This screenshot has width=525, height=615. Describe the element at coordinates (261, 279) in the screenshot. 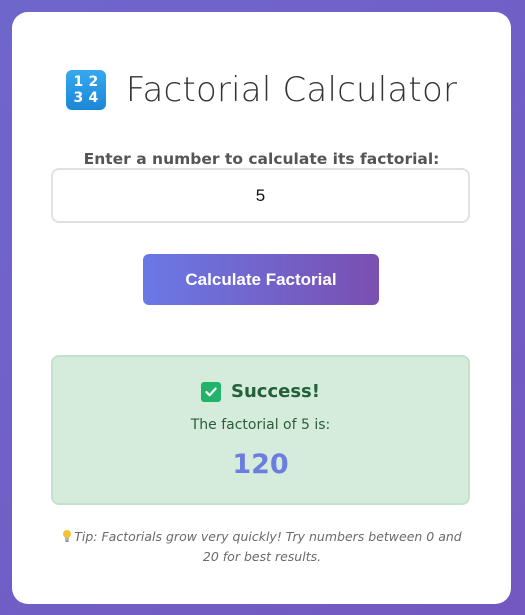

I see `calculate-factorial-button: Calculate Factorial` at that location.